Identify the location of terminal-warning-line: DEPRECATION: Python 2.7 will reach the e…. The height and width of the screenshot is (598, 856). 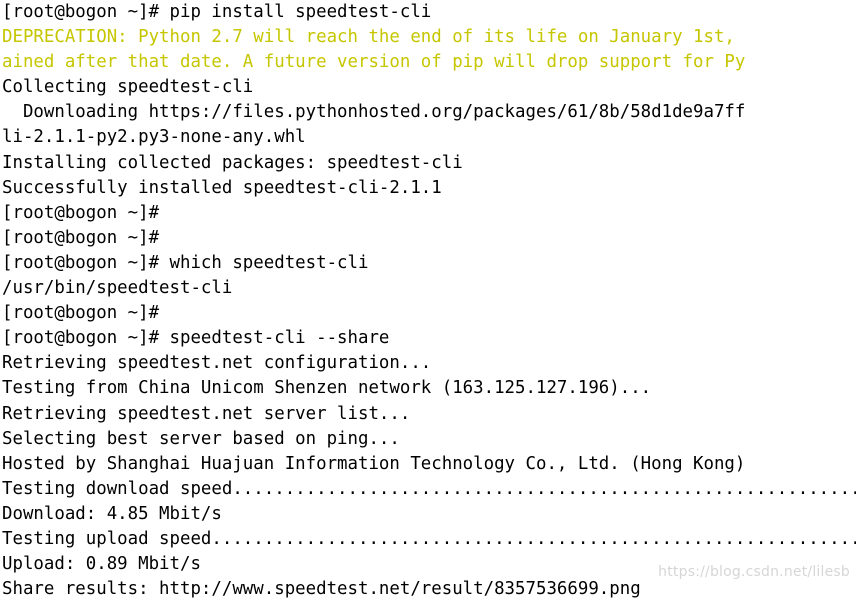
(368, 37).